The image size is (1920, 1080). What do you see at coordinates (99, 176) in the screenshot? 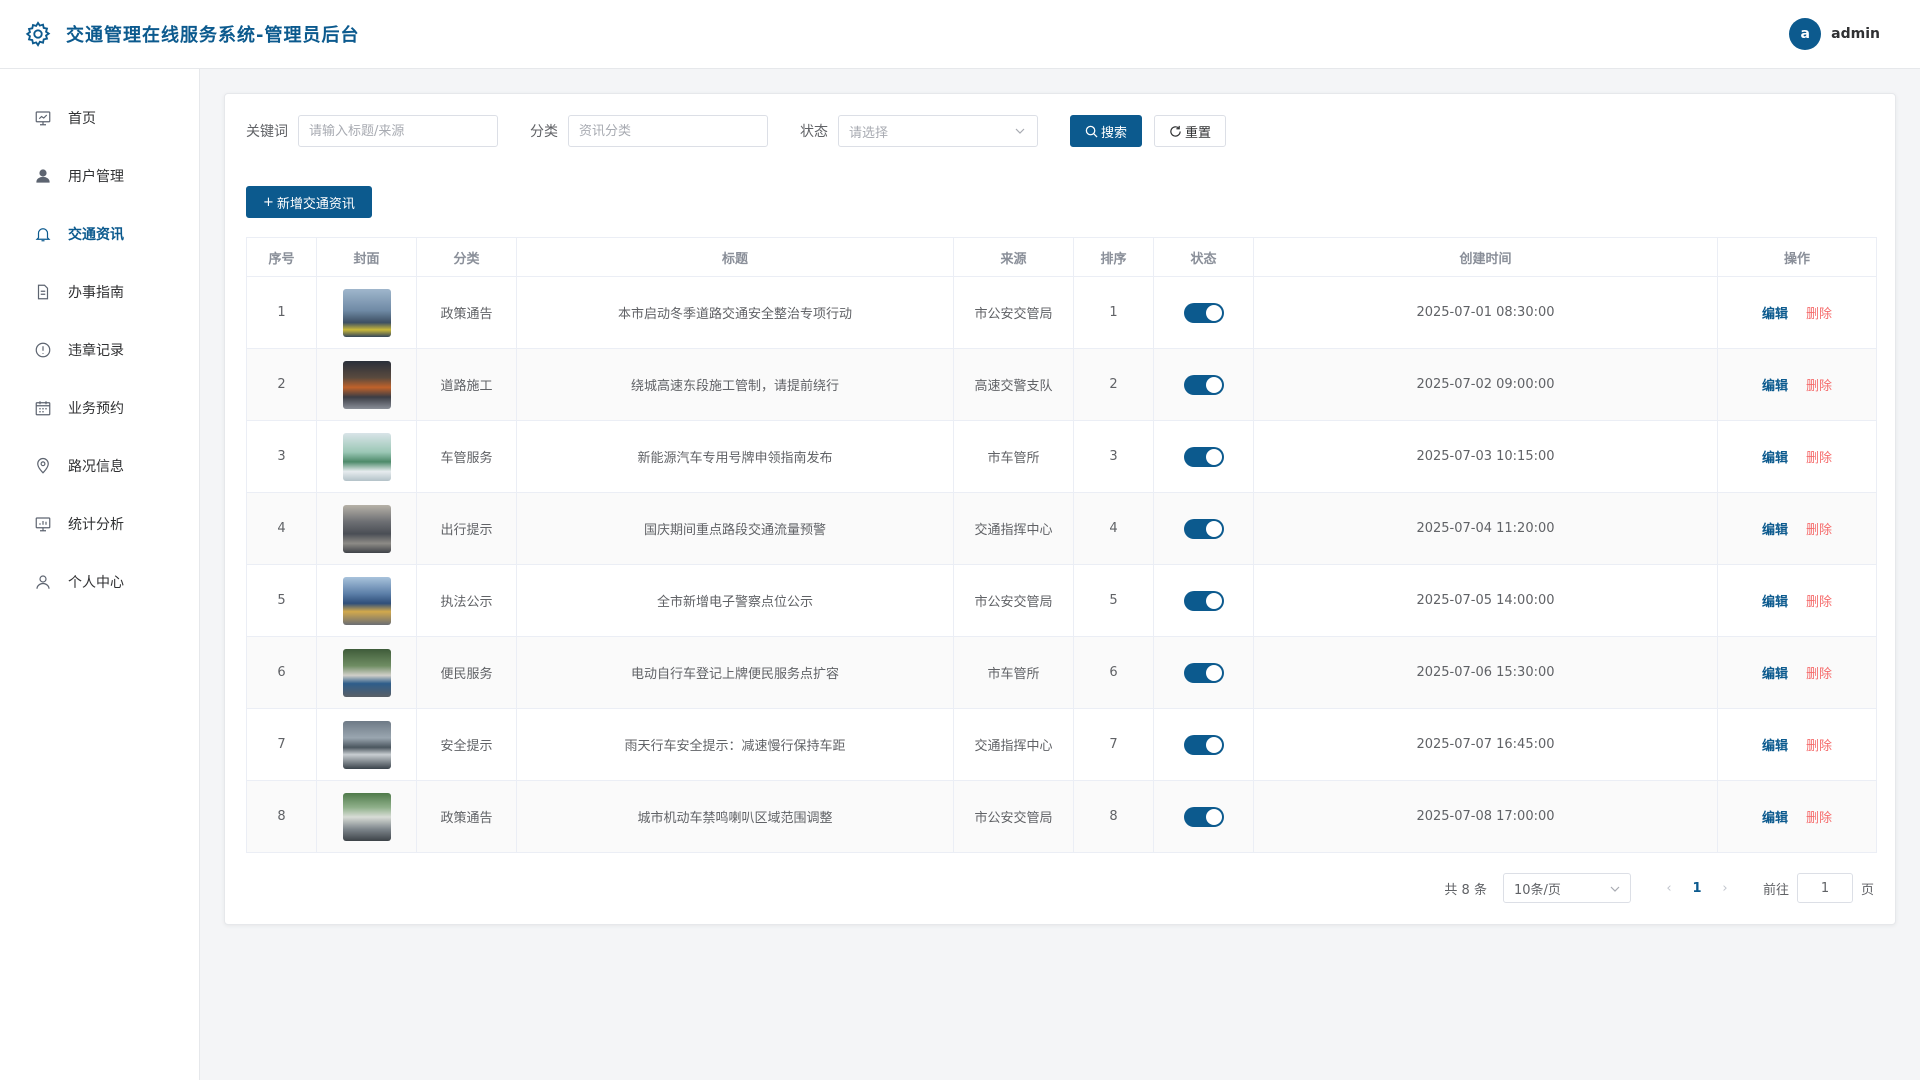
I see `sidebar-item-users: 用户管理` at bounding box center [99, 176].